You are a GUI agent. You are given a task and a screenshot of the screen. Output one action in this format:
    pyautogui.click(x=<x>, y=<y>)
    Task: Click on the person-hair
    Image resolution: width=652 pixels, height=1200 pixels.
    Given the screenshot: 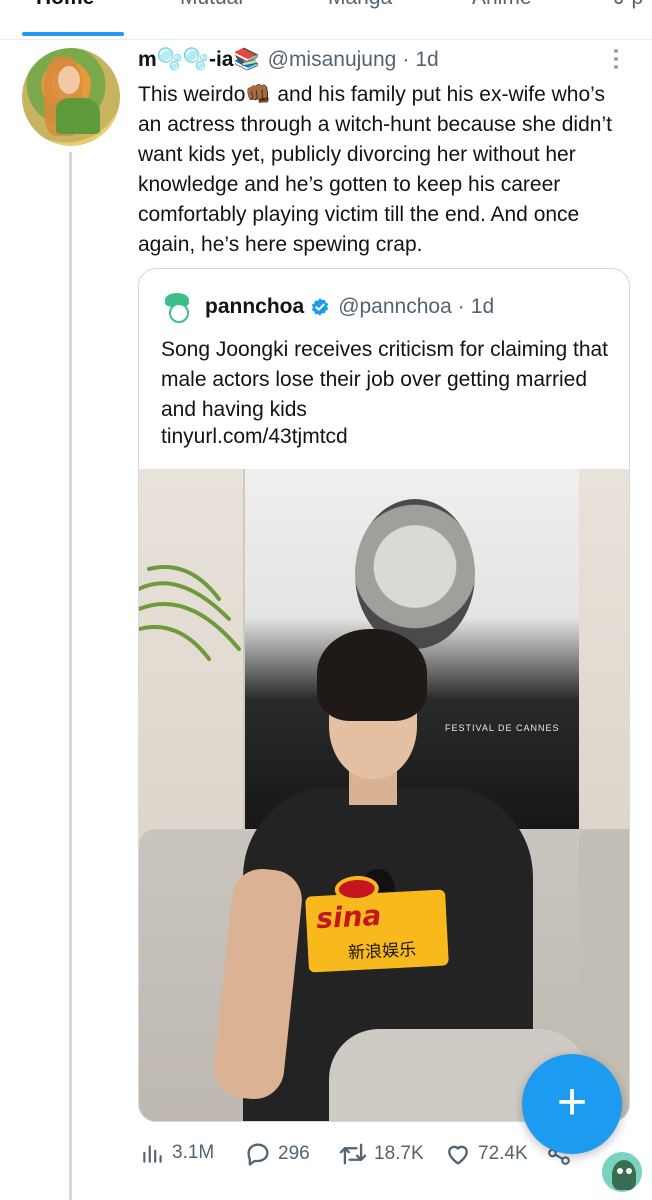 What is the action you would take?
    pyautogui.click(x=372, y=675)
    